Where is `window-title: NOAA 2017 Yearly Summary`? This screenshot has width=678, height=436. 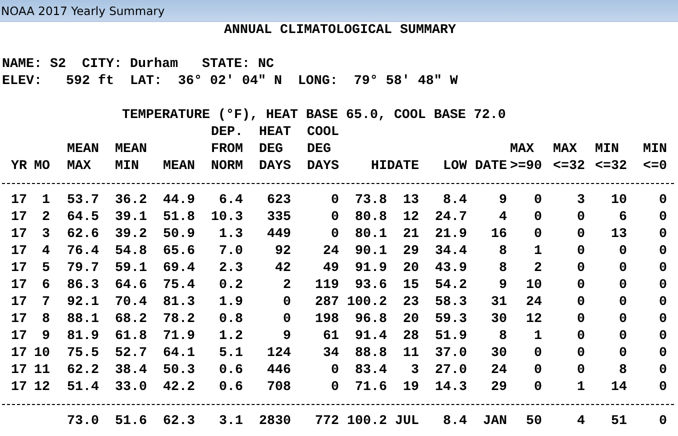 window-title: NOAA 2017 Yearly Summary is located at coordinates (339, 11).